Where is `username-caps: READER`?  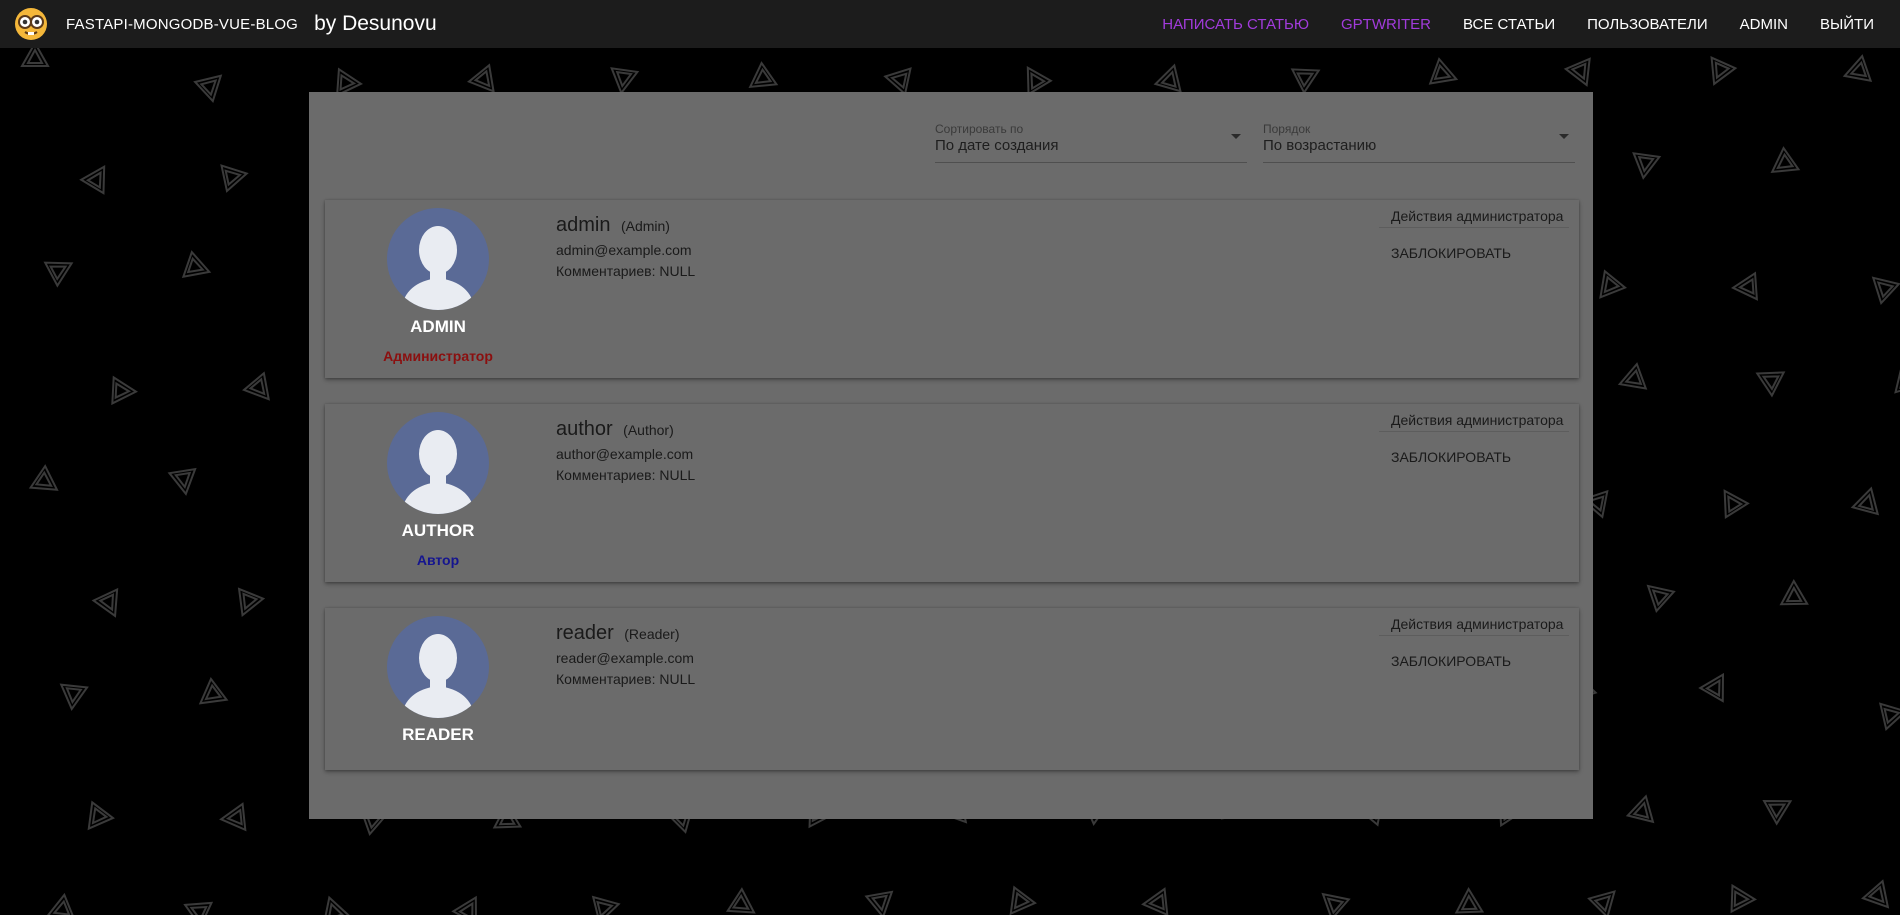
username-caps: READER is located at coordinates (438, 734).